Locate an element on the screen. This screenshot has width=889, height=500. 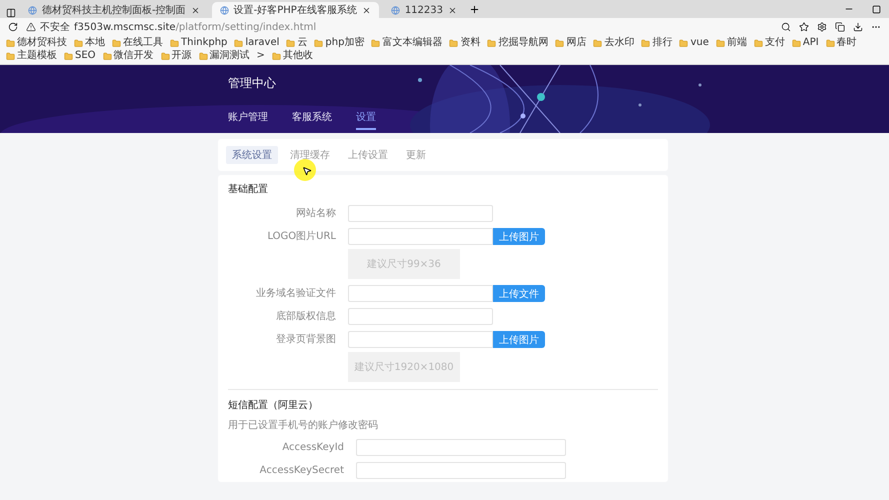
reload-icon is located at coordinates (13, 27).